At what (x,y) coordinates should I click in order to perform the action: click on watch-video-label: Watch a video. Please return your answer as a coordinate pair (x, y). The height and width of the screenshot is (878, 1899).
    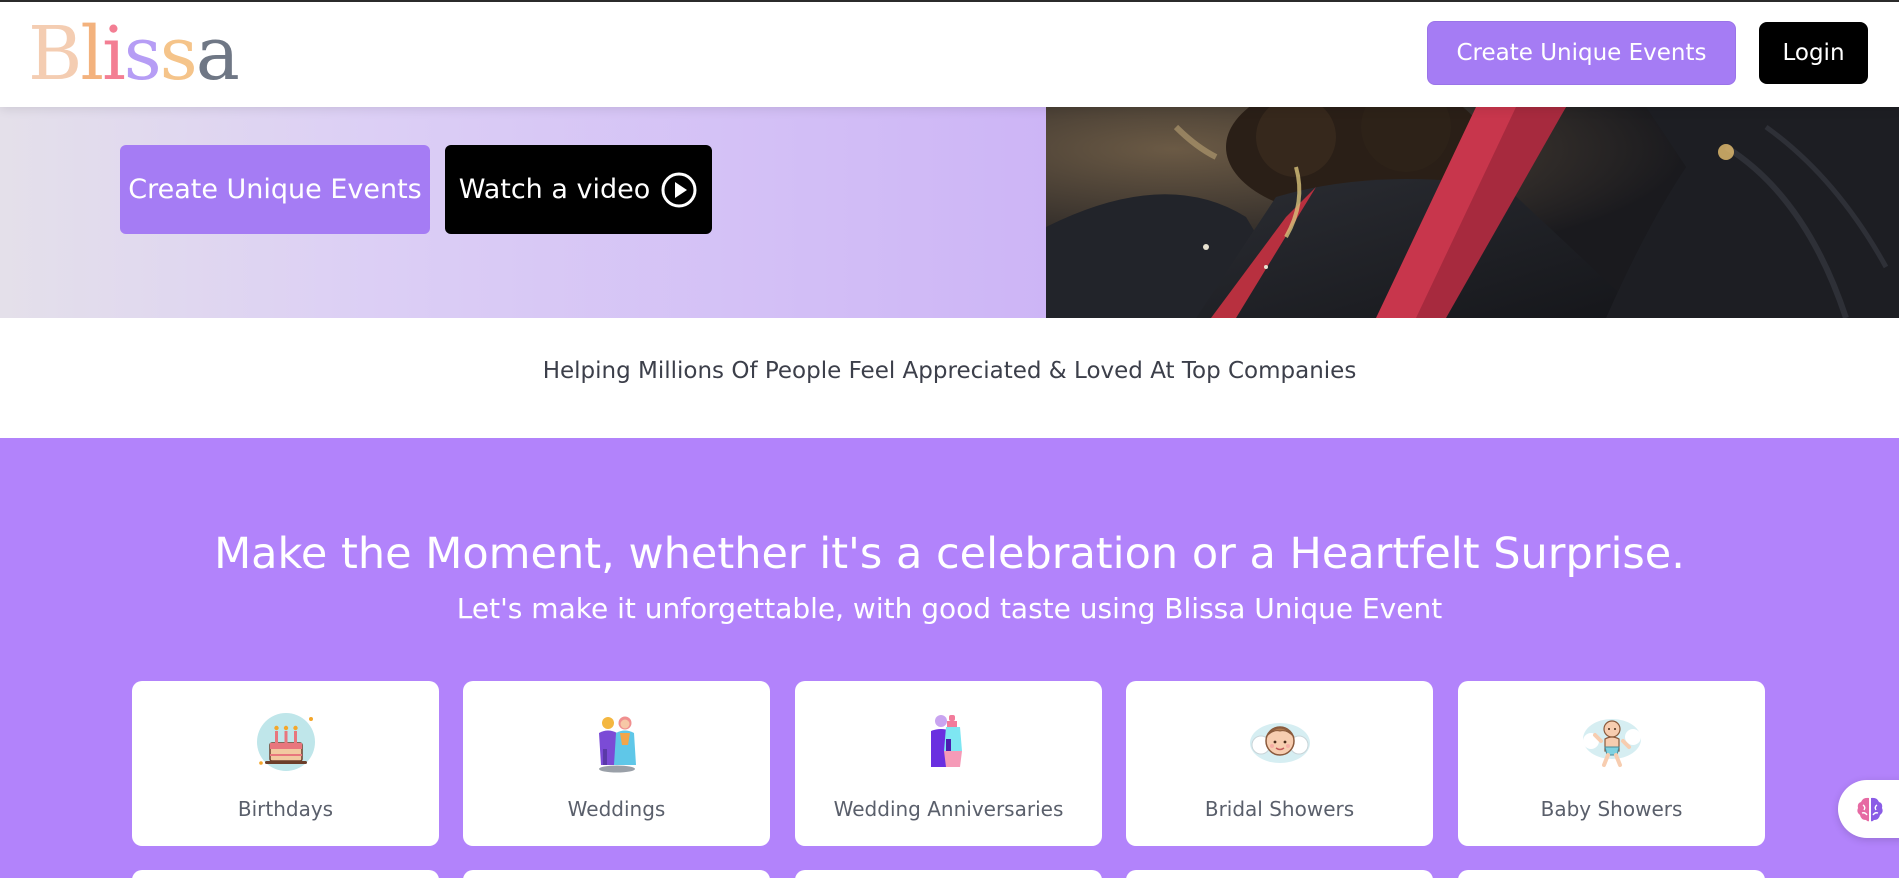
    Looking at the image, I should click on (554, 189).